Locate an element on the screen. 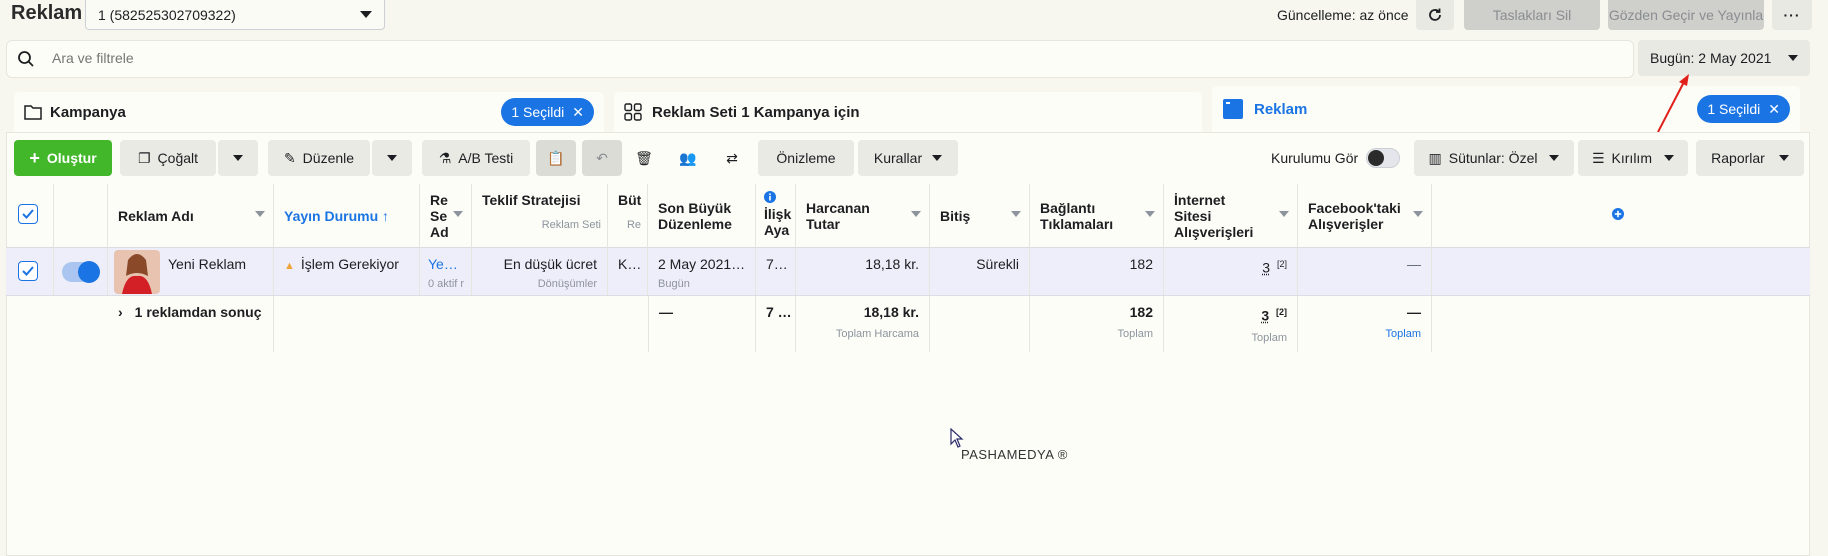 This screenshot has height=556, width=1828. header-fb-line1: Facebook'taki is located at coordinates (1354, 208).